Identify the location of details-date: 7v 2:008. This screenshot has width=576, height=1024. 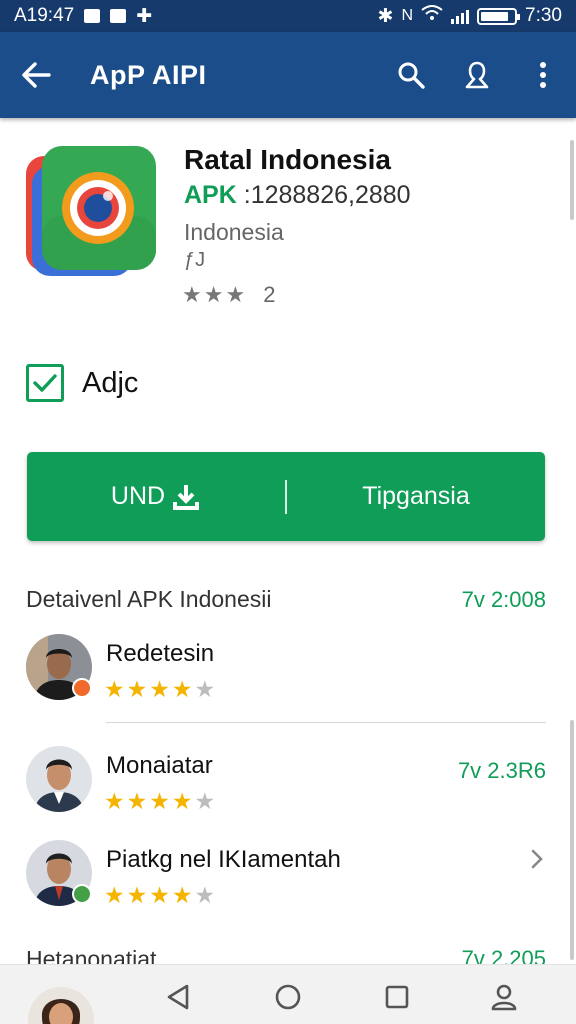
(503, 599).